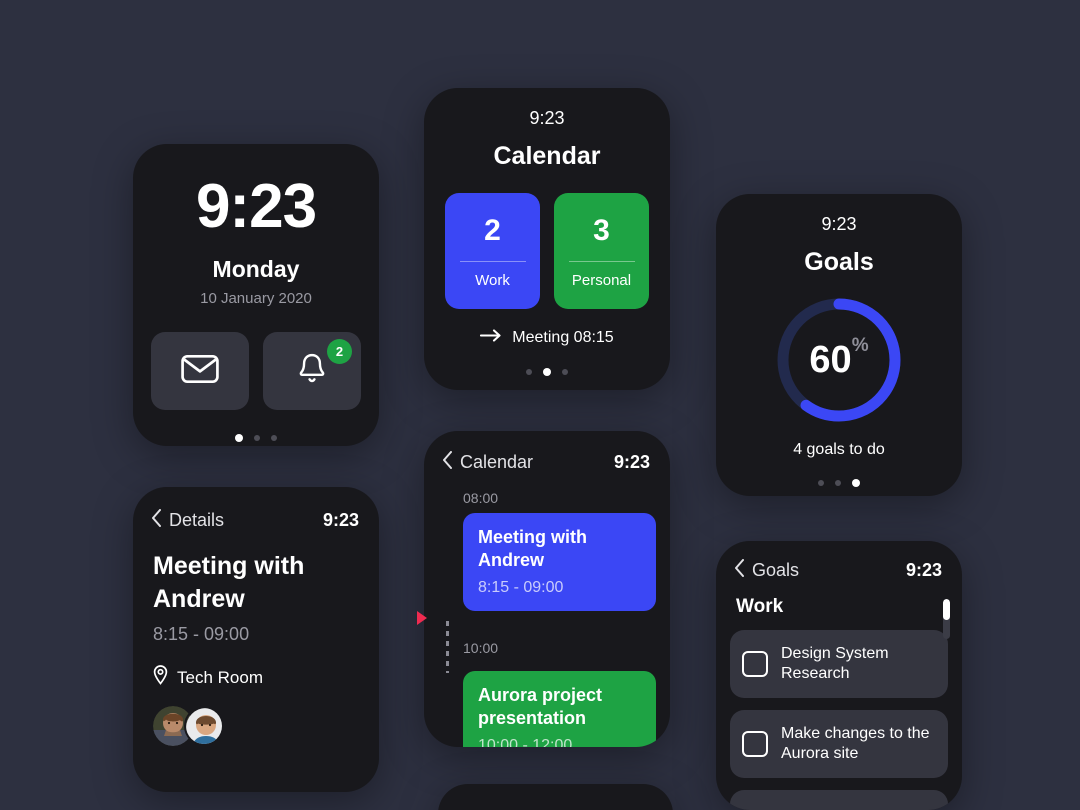  I want to click on next-event-label: Meeting 08:15, so click(563, 337).